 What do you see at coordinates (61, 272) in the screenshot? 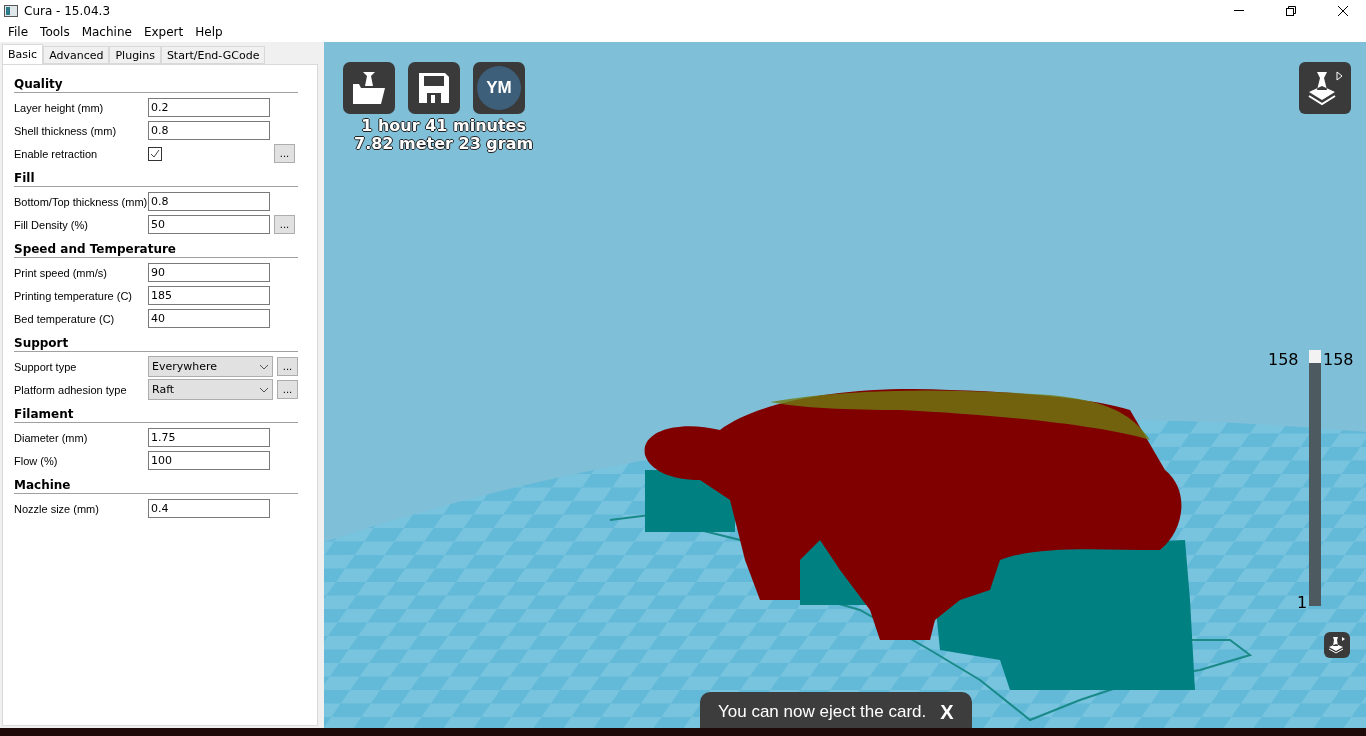
I see `setting-label: Print speed (mm/s)` at bounding box center [61, 272].